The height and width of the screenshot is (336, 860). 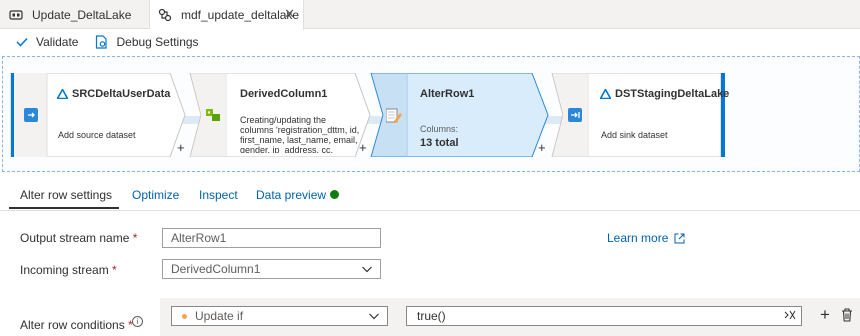 What do you see at coordinates (847, 315) in the screenshot?
I see `delete-icon` at bounding box center [847, 315].